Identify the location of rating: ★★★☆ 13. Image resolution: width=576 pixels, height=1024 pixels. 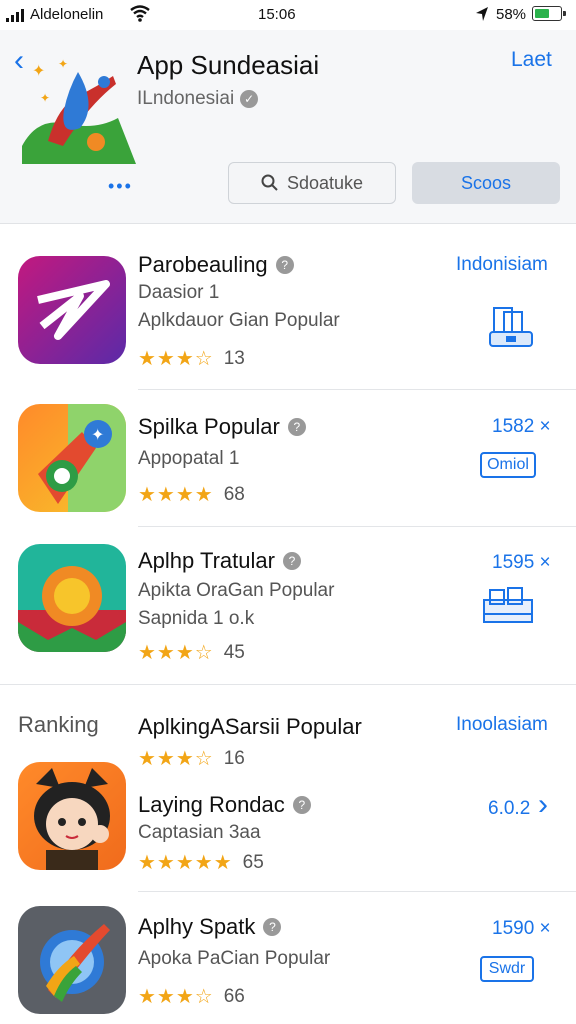
(191, 358).